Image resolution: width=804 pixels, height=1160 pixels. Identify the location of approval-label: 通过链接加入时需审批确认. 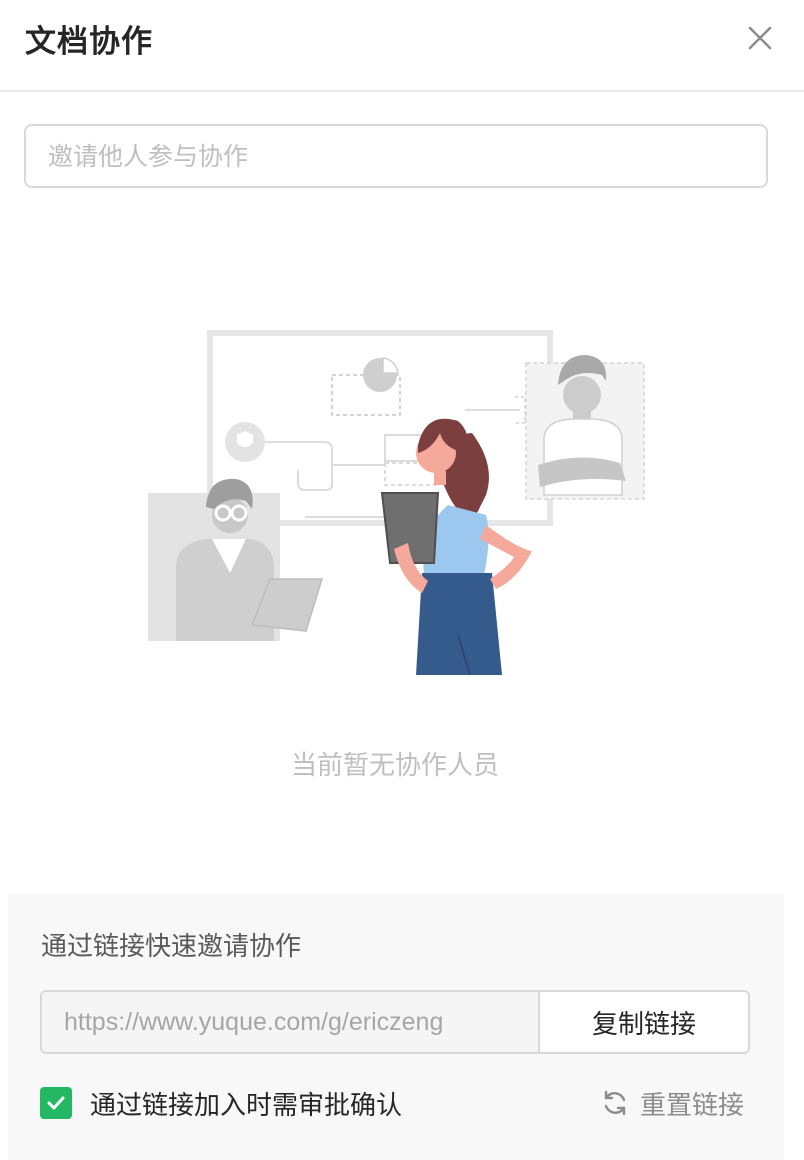
(246, 1105).